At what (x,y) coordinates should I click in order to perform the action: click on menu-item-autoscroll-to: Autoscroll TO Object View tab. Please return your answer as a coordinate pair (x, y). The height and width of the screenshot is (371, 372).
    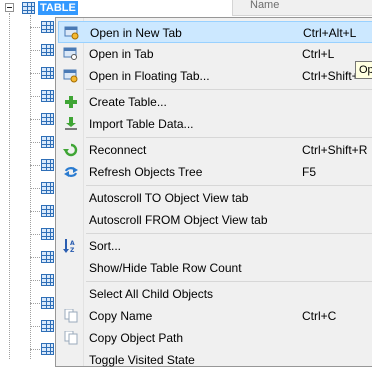
    Looking at the image, I should click on (215, 198).